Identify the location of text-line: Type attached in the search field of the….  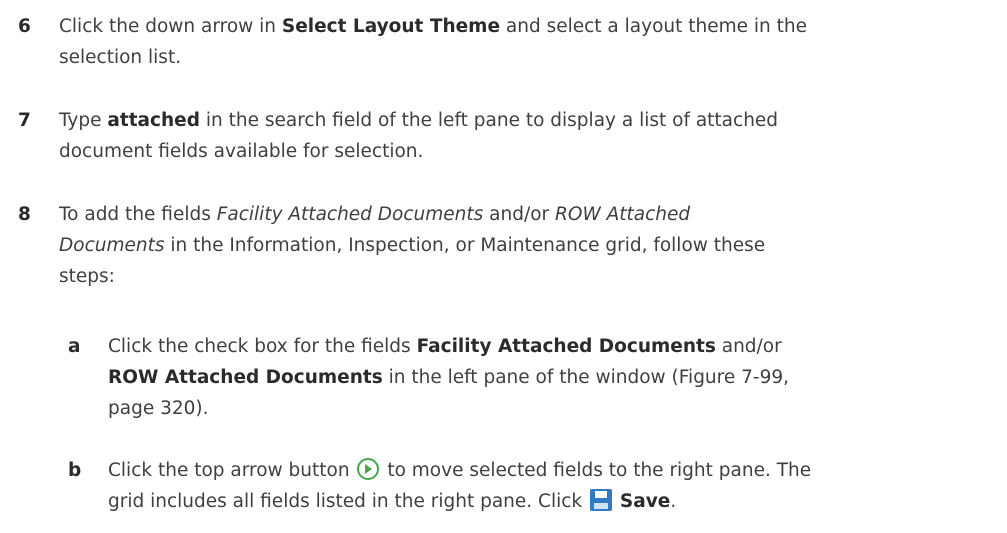
(531, 120).